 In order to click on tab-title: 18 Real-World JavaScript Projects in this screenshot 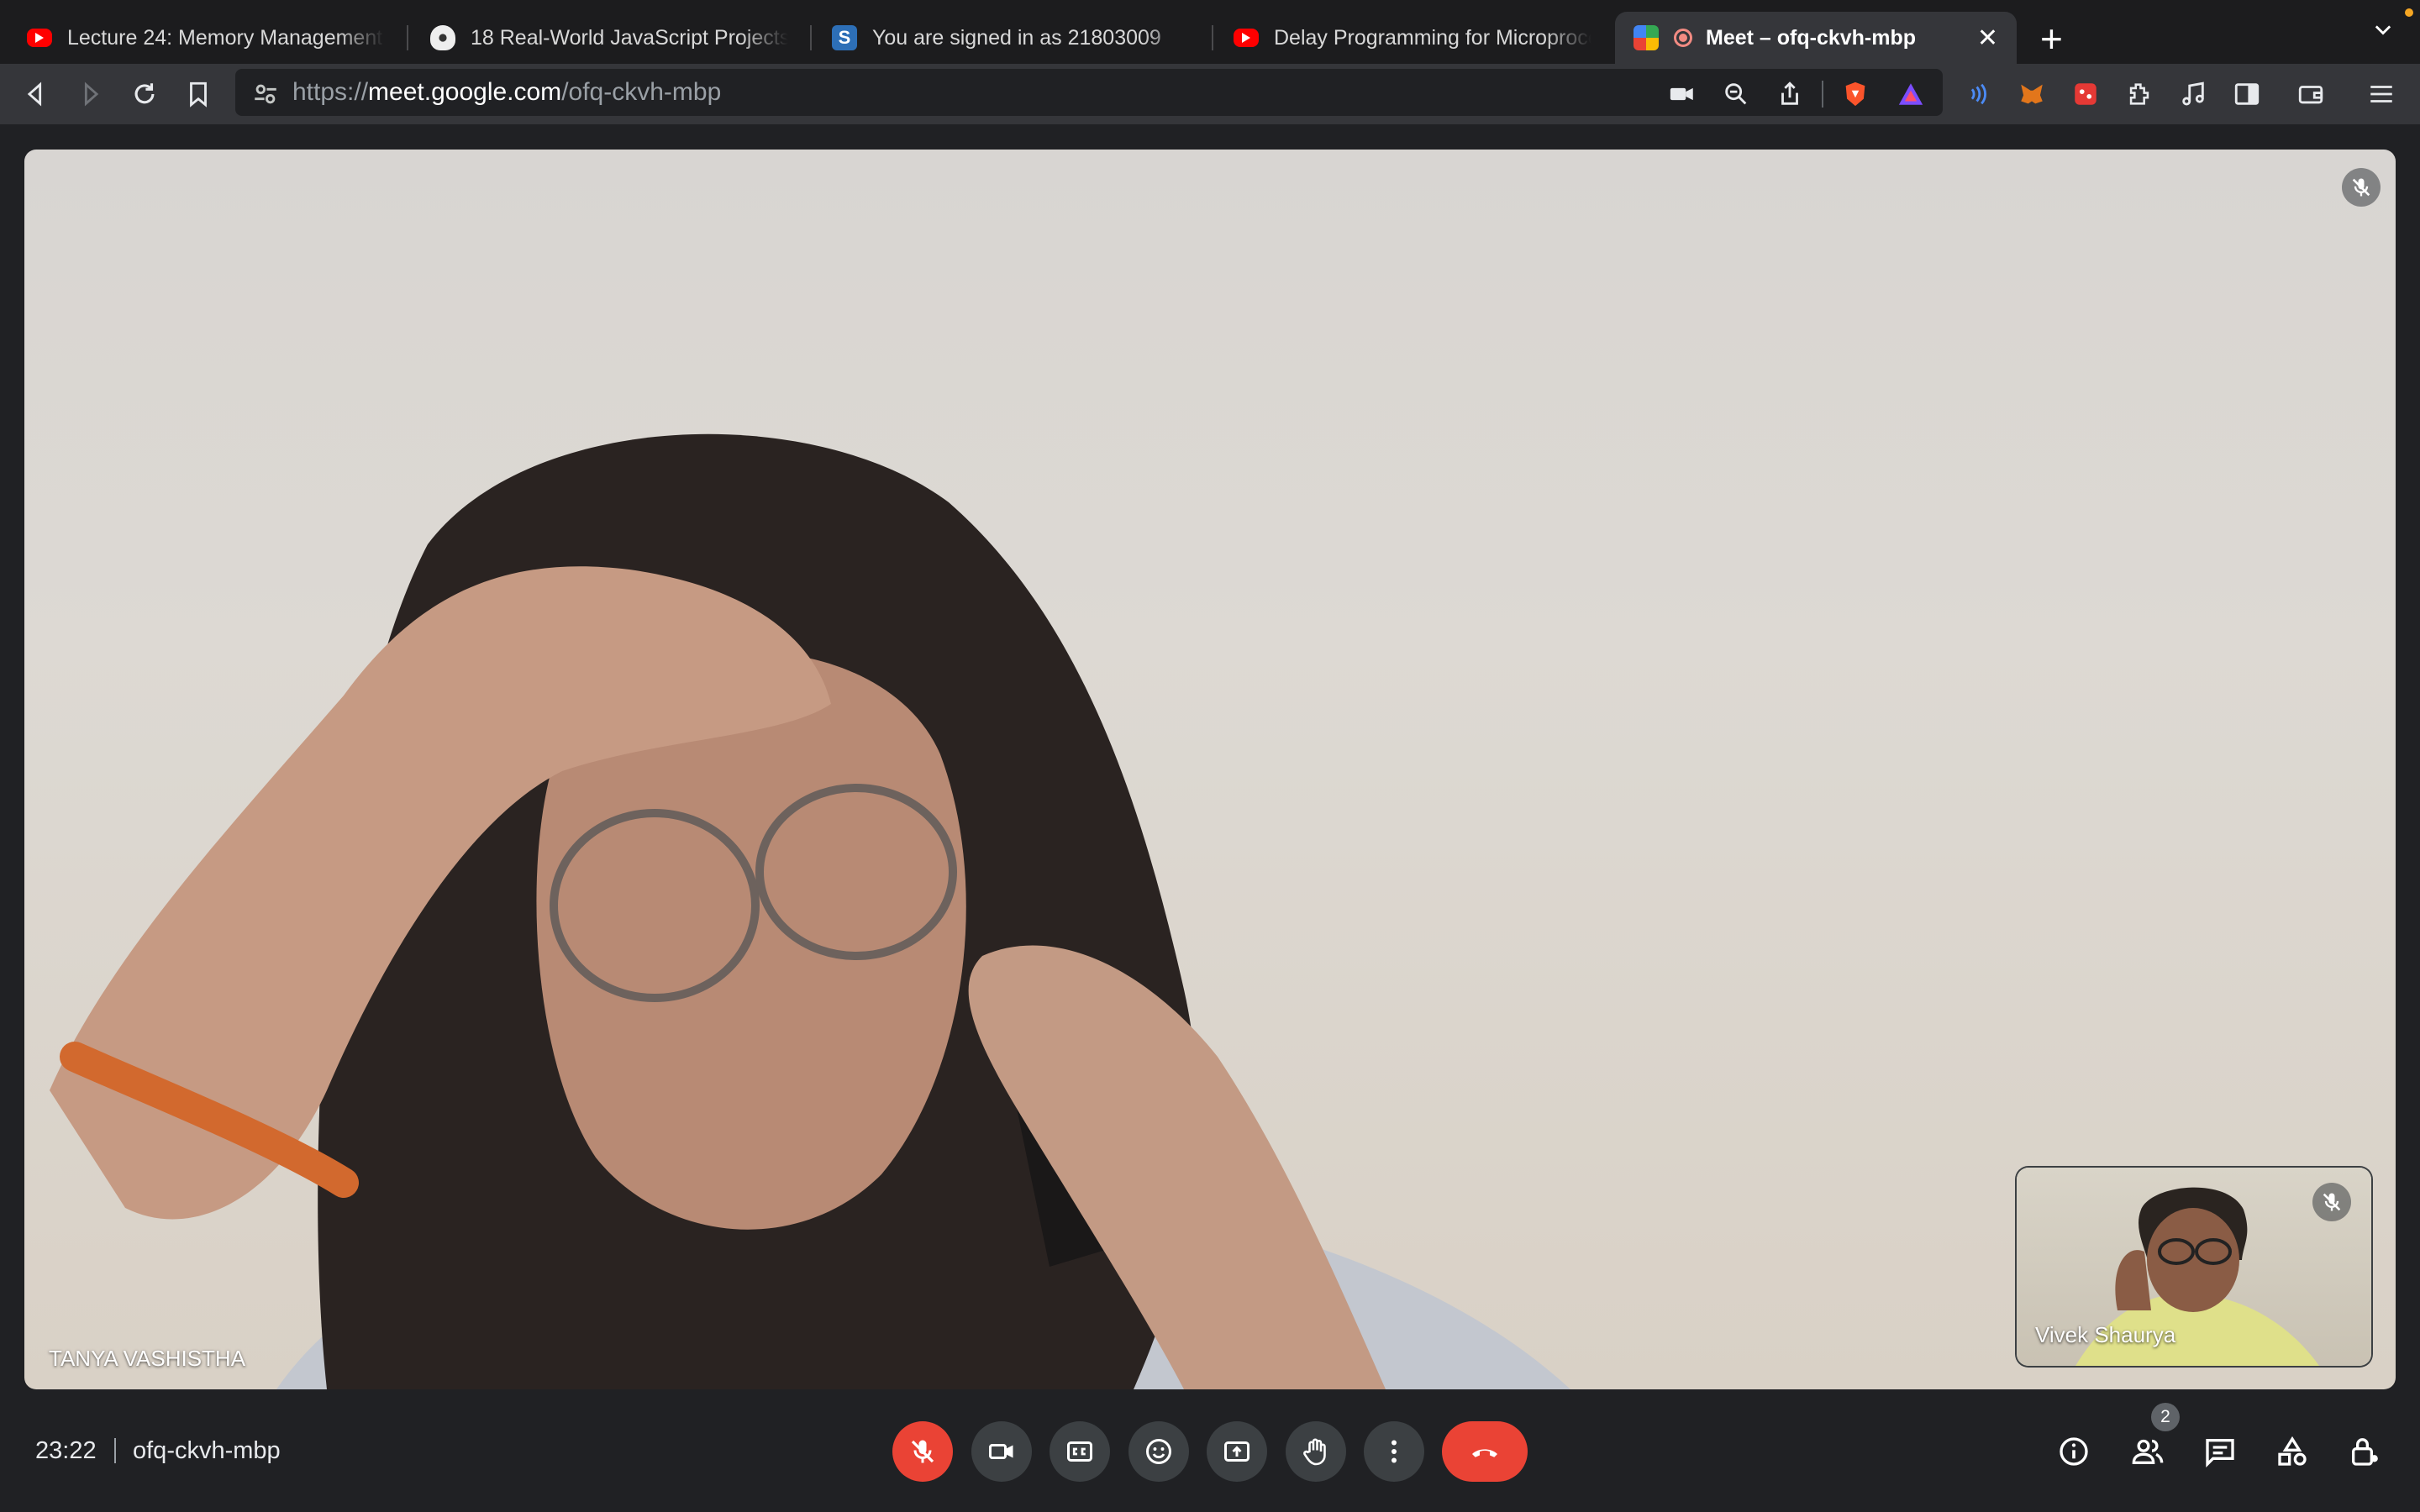, I will do `click(629, 37)`.